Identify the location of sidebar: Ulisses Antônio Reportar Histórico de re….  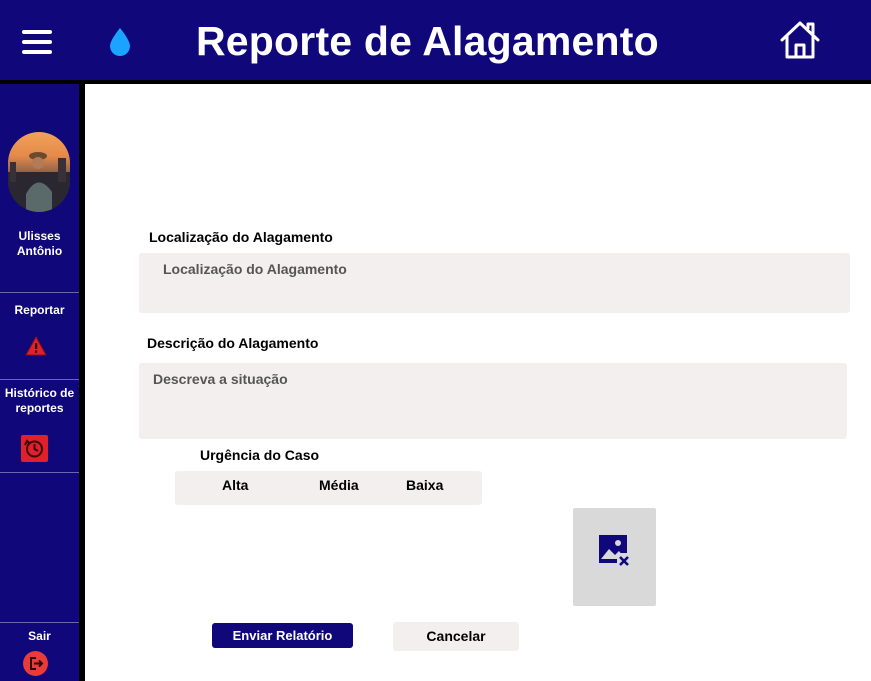
(39, 382).